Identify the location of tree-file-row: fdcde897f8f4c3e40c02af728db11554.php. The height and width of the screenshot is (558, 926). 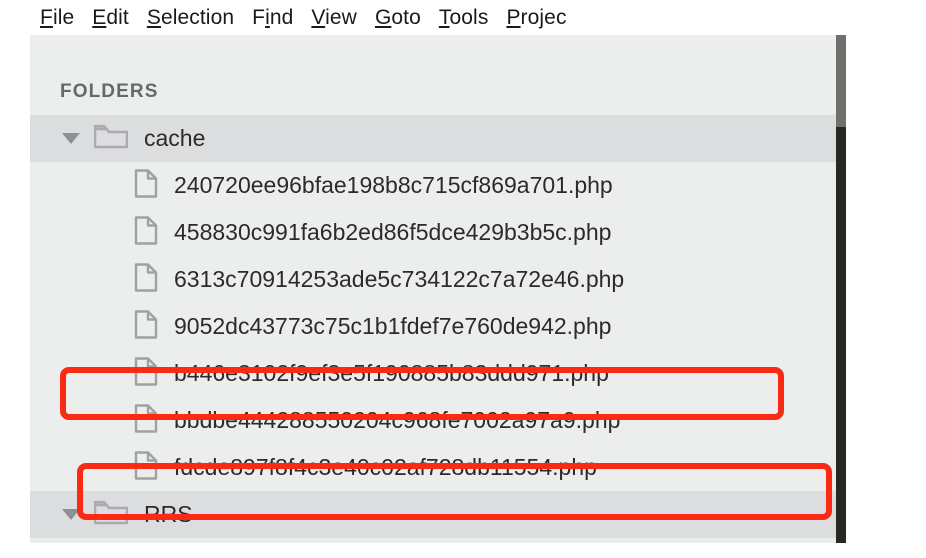
(438, 467).